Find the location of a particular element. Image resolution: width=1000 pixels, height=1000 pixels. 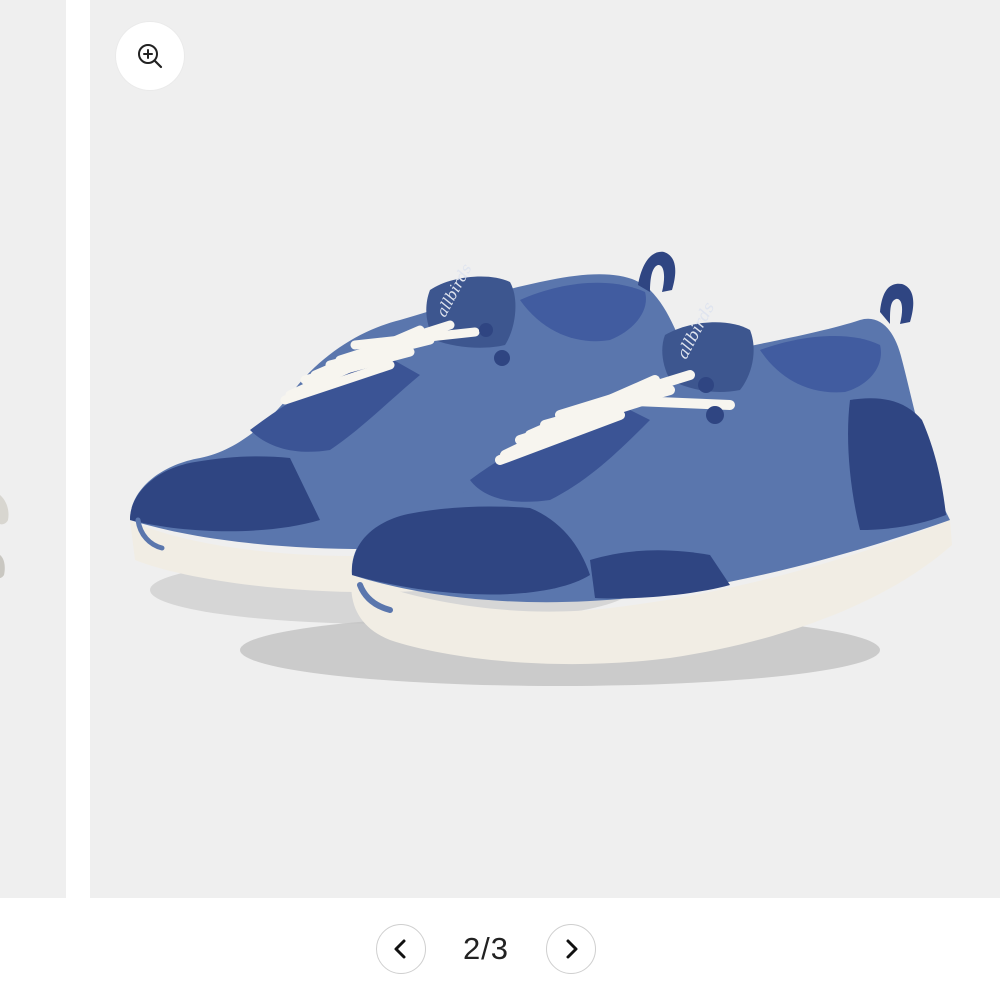

chevron-right-icon is located at coordinates (572, 949).